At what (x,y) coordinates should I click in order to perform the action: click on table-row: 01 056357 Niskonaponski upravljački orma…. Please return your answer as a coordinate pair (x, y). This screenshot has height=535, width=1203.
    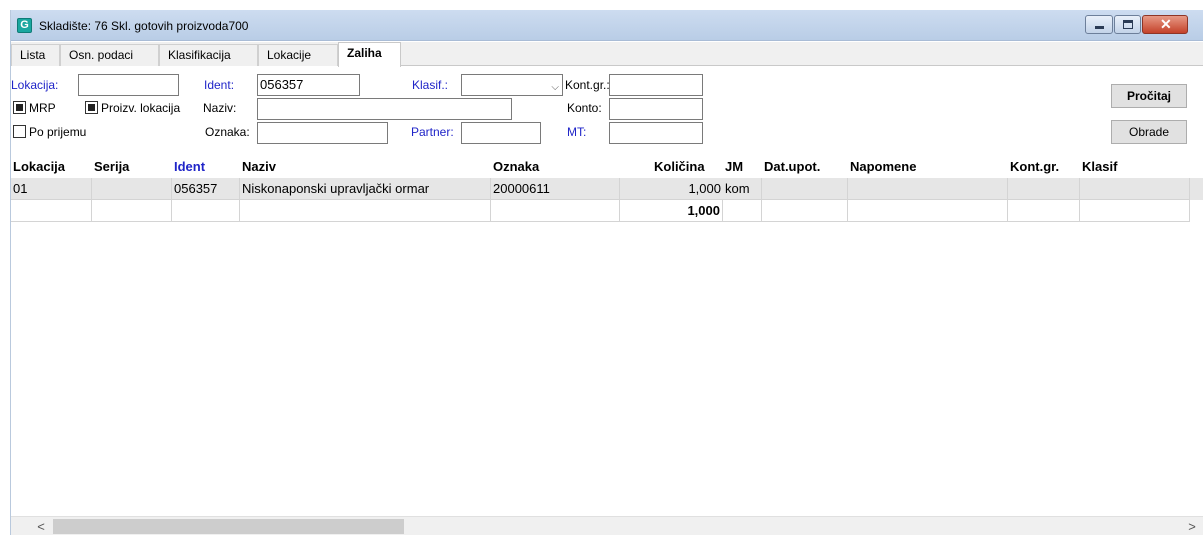
    Looking at the image, I should click on (607, 189).